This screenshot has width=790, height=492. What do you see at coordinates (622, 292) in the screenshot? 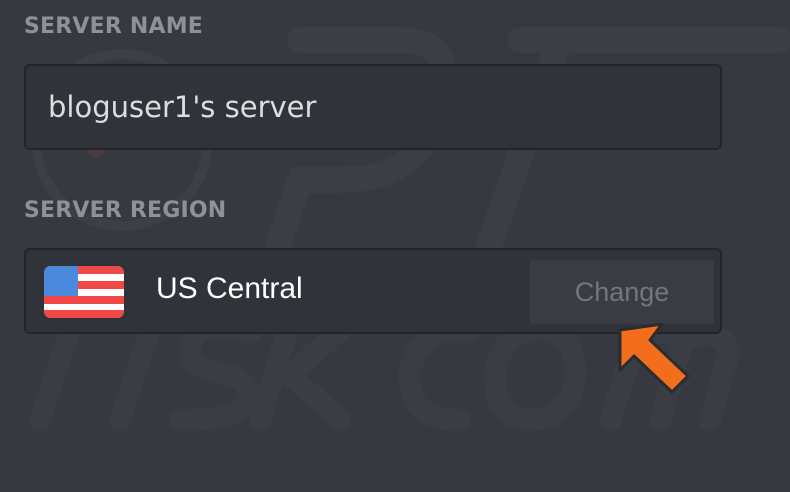
I see `change-region-button: Change` at bounding box center [622, 292].